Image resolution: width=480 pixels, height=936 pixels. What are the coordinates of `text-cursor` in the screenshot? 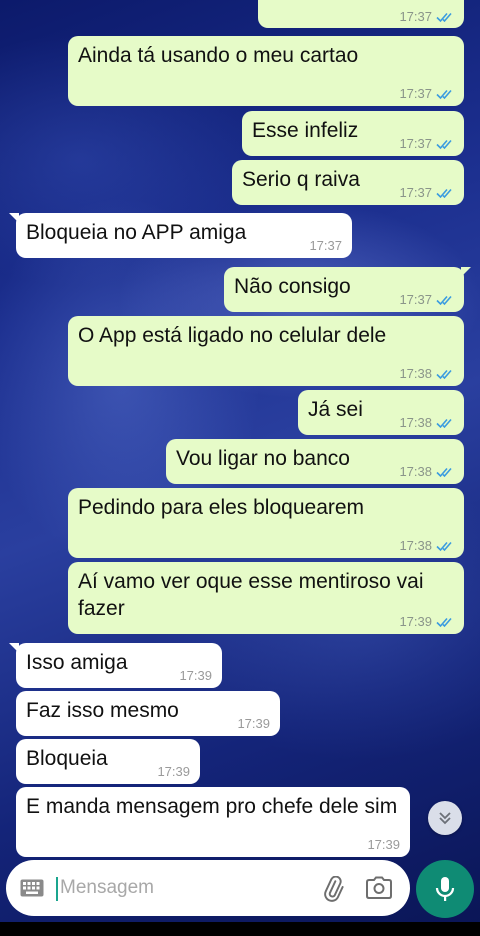 It's located at (57, 889).